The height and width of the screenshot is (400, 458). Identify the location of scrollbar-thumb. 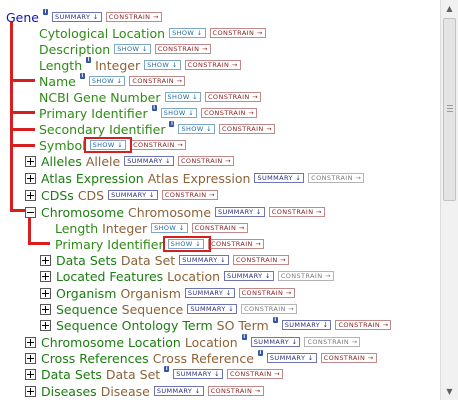
(449, 109).